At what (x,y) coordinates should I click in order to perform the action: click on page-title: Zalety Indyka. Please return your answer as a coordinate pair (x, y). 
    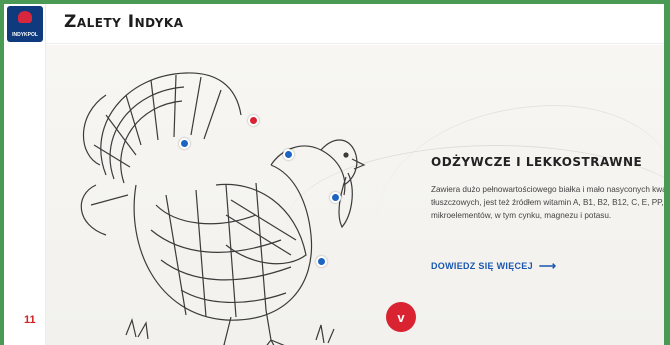
    Looking at the image, I should click on (124, 22).